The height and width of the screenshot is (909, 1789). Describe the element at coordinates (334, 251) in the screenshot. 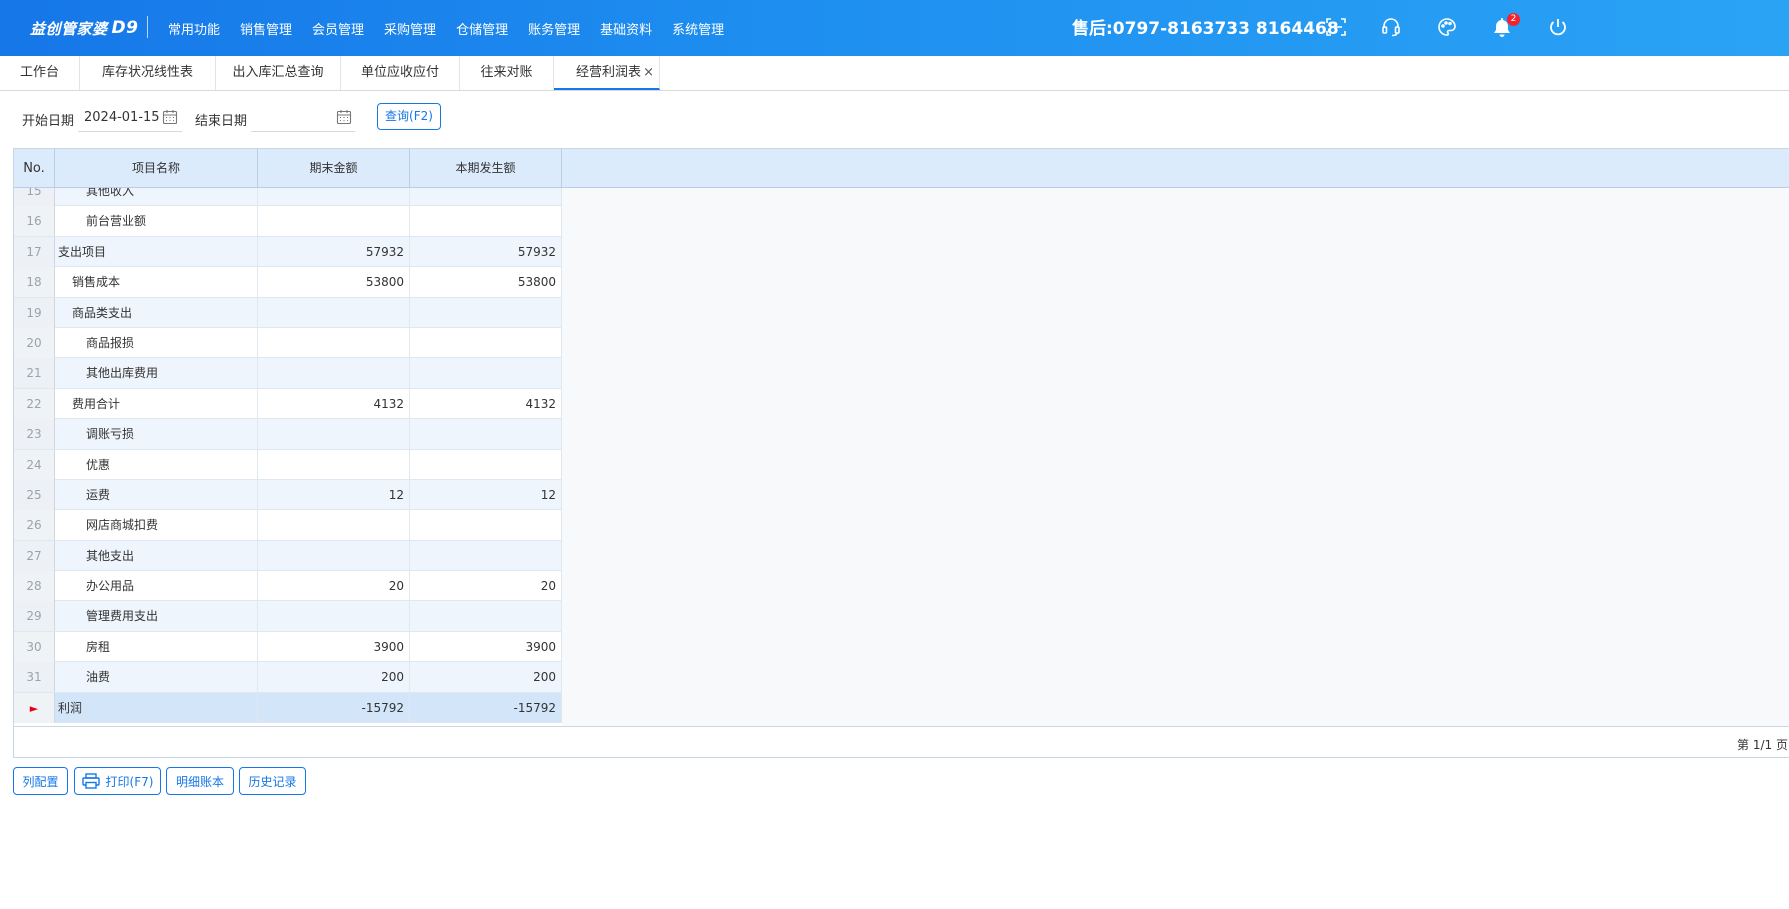

I see `end-amount-cell: 57932` at that location.